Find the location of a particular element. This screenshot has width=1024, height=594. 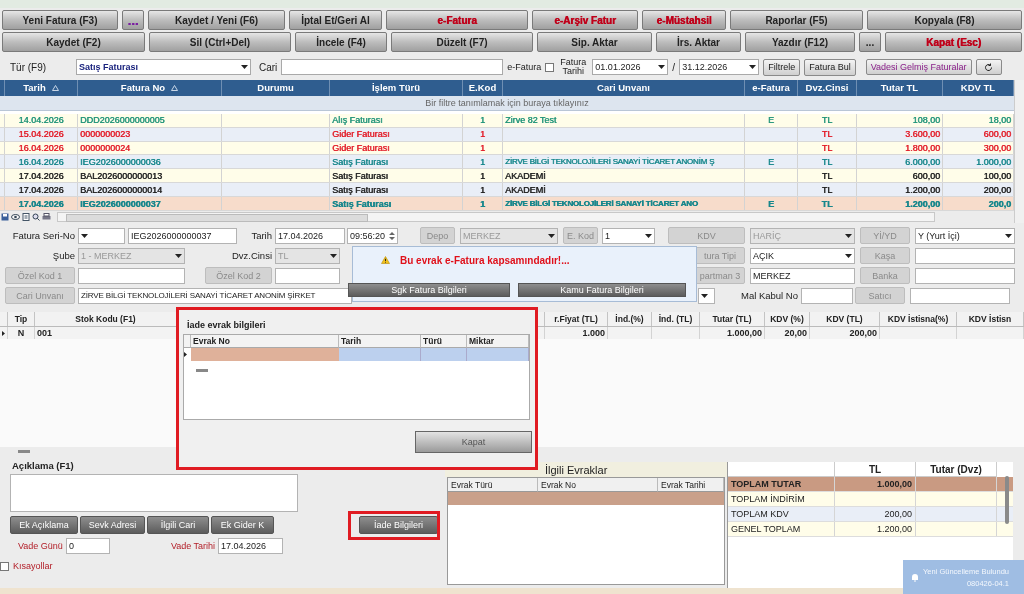

table-cell: BAL2026000000014 is located at coordinates (121, 189).